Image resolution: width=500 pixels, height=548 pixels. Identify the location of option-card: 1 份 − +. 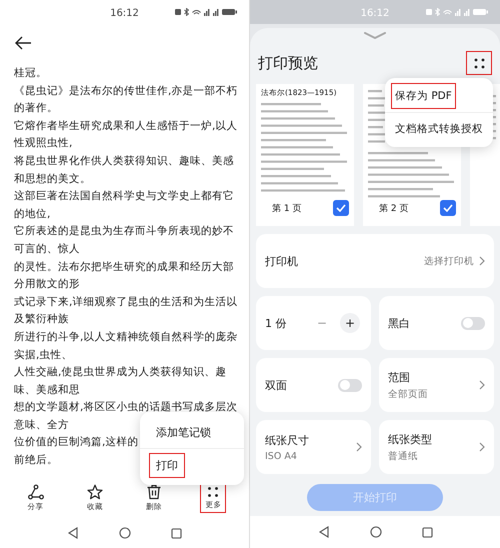
(313, 323).